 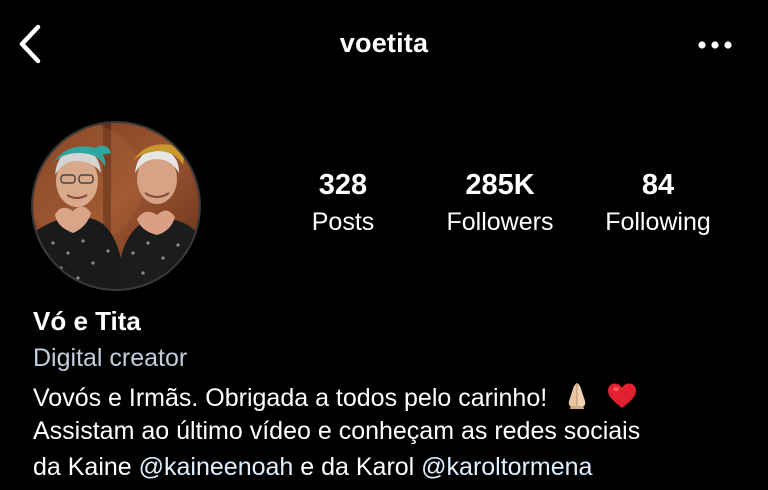 What do you see at coordinates (216, 467) in the screenshot?
I see `mention-link-kaineenoah: @kaineenoah` at bounding box center [216, 467].